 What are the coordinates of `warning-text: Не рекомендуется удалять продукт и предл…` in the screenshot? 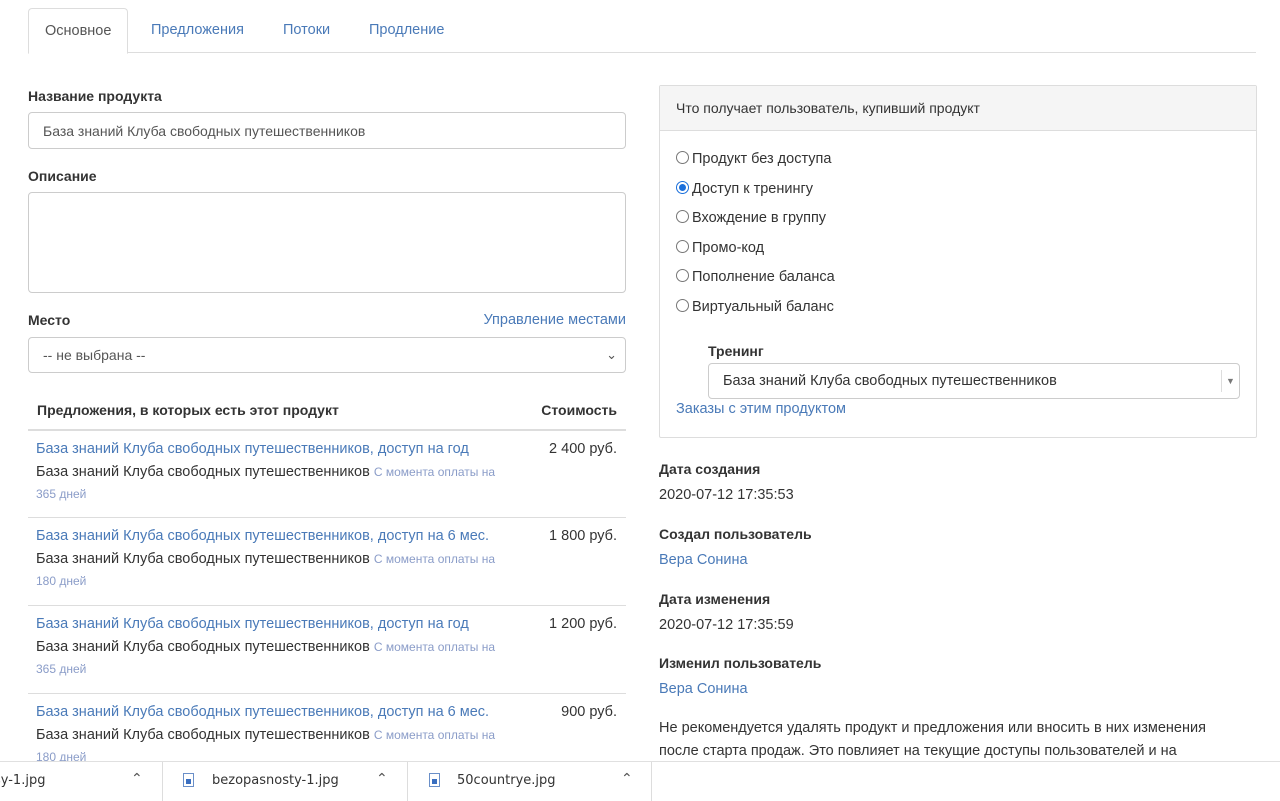 It's located at (932, 739).